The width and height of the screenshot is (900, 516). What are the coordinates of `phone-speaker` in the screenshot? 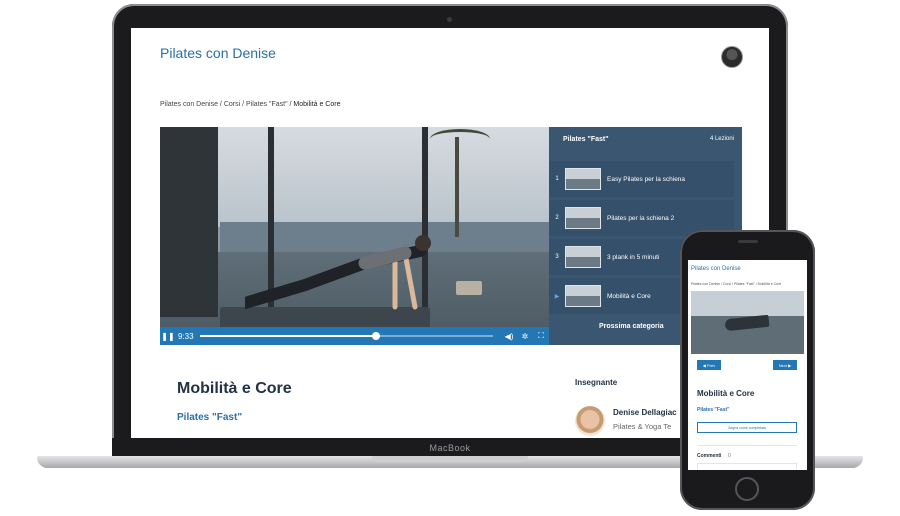 It's located at (748, 241).